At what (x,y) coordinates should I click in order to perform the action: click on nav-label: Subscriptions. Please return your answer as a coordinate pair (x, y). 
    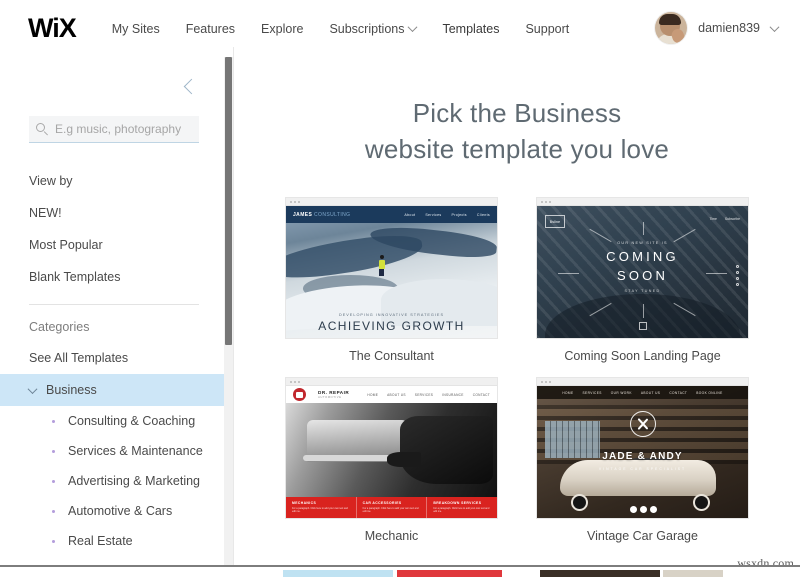
    Looking at the image, I should click on (367, 28).